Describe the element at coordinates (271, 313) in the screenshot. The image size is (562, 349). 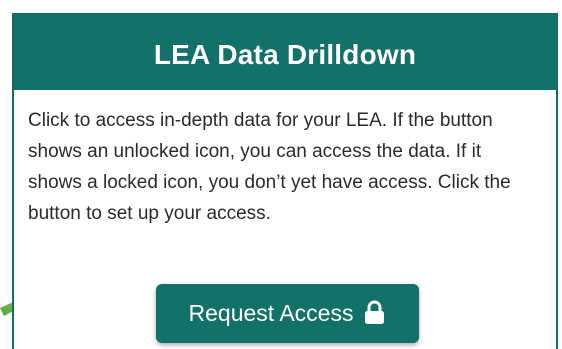
I see `request-access-label: Request Access` at that location.